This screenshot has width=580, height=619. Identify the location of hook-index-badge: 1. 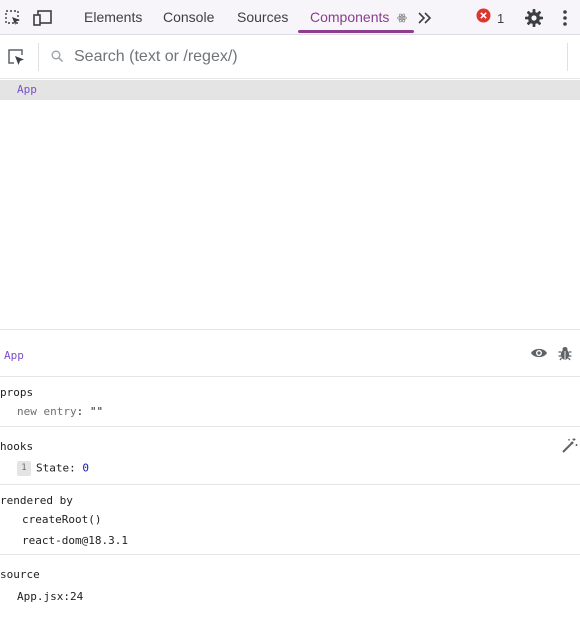
(24, 468).